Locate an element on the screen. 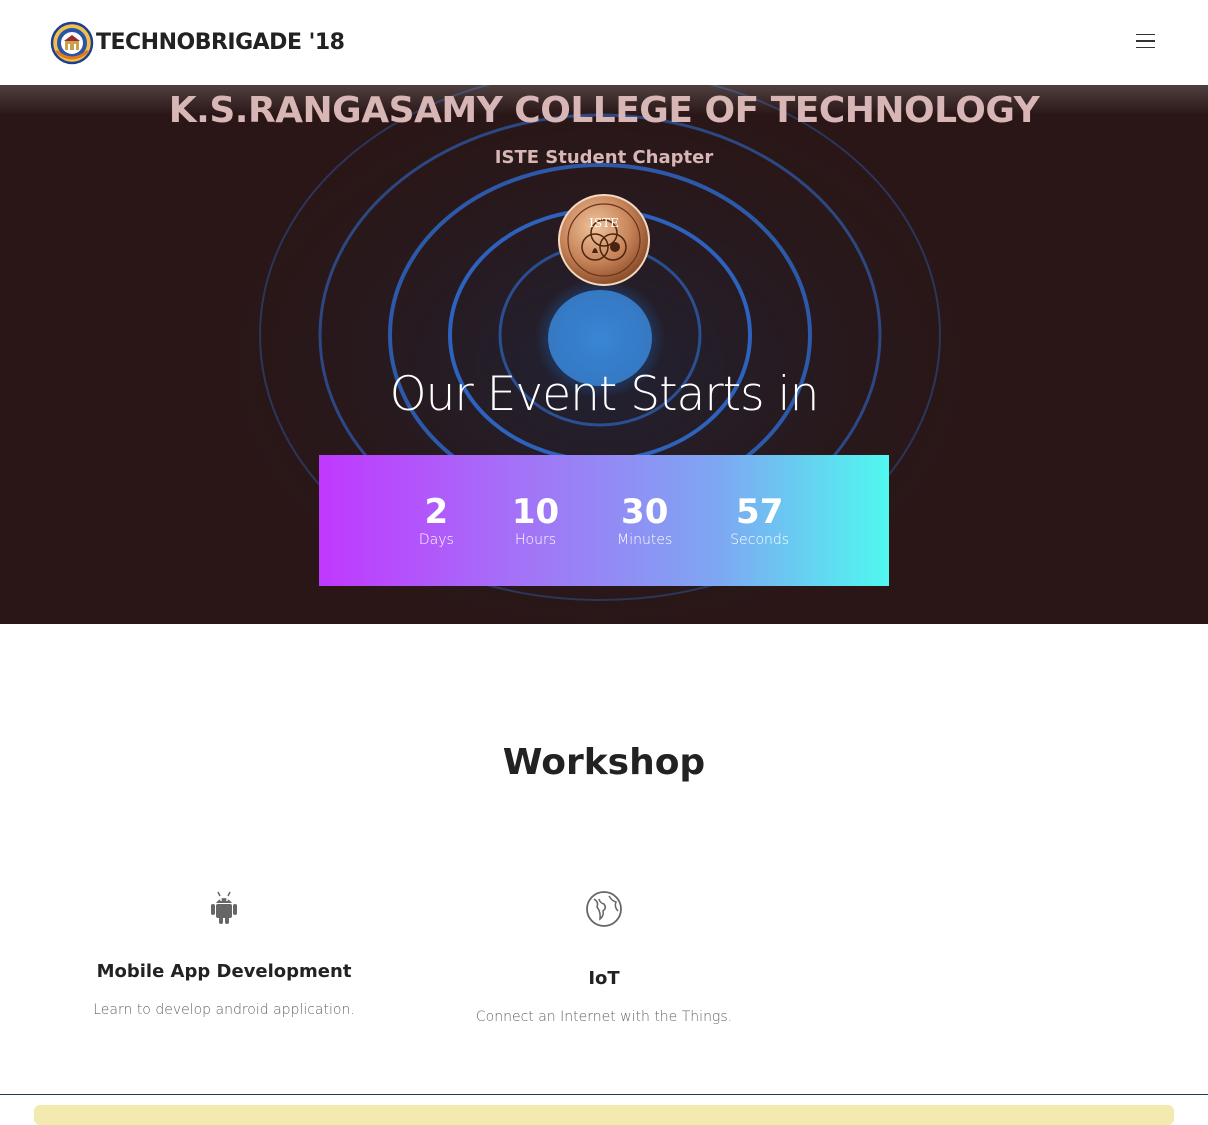  chapter-name: ISTE Student Chapter is located at coordinates (604, 157).